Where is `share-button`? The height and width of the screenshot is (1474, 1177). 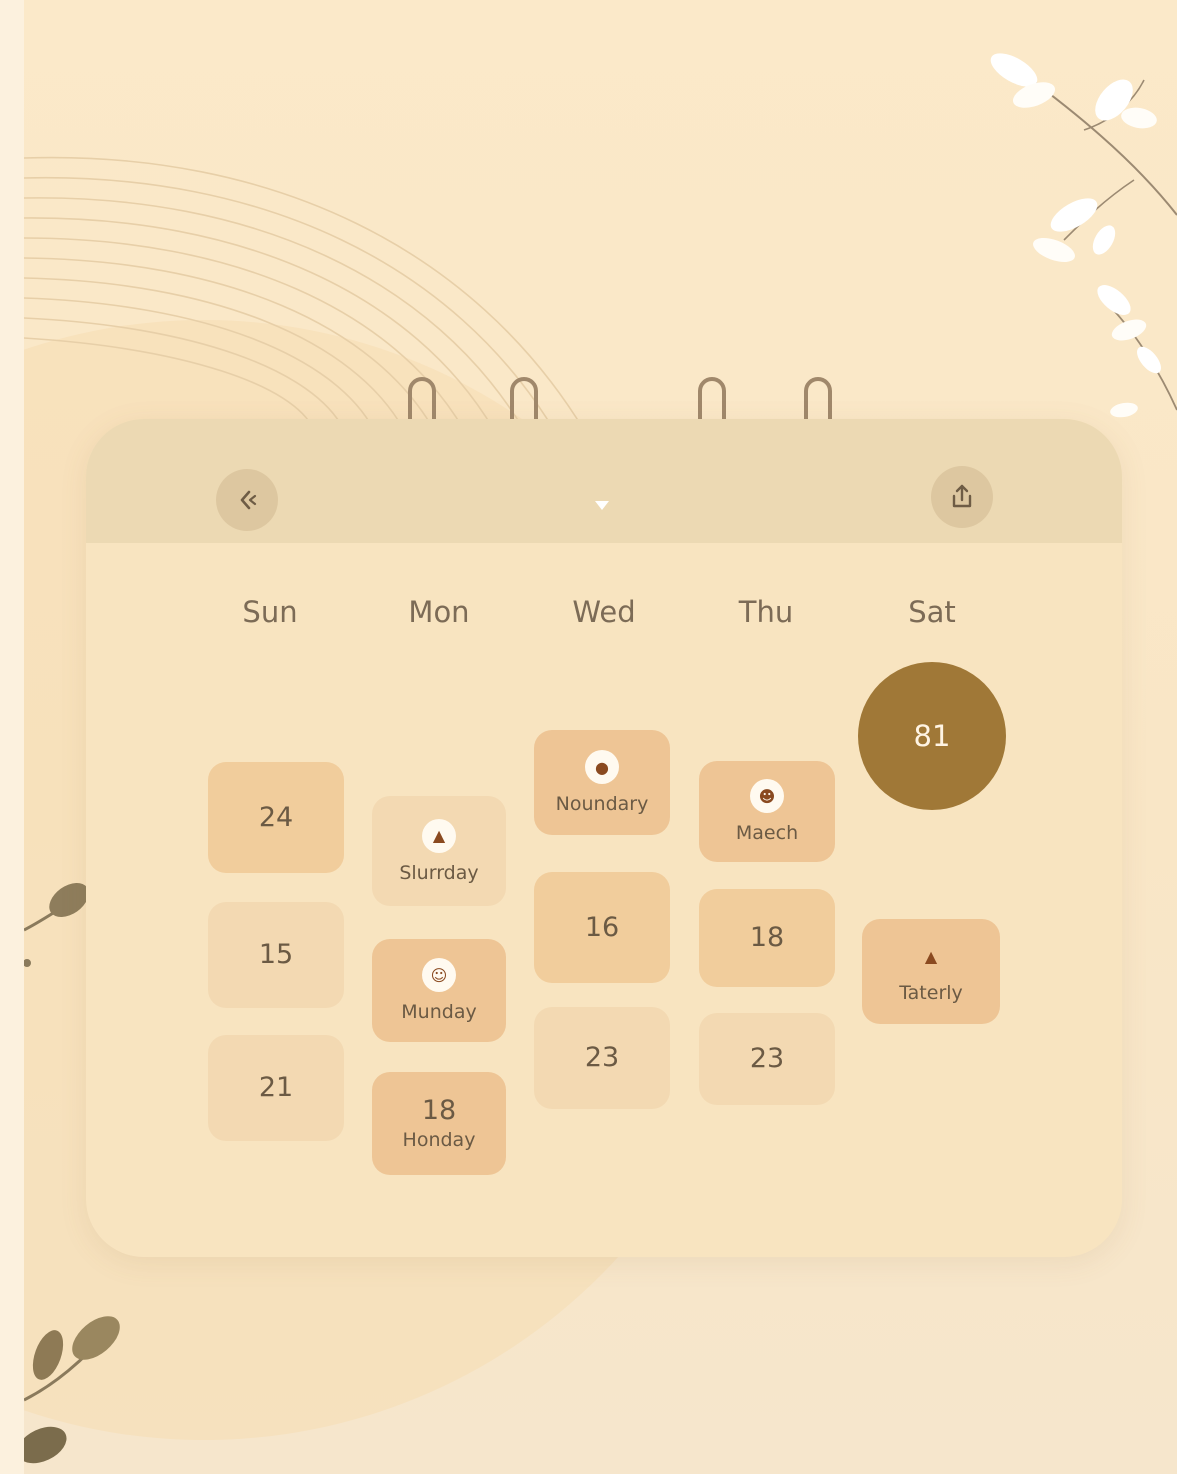
share-button is located at coordinates (962, 497).